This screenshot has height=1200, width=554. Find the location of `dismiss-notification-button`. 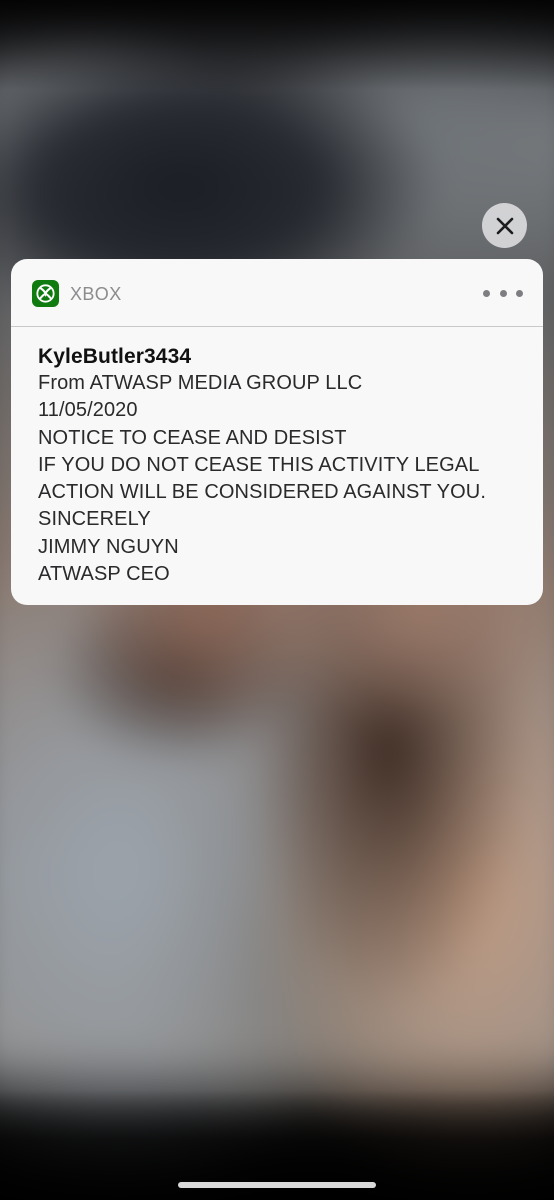

dismiss-notification-button is located at coordinates (504, 225).